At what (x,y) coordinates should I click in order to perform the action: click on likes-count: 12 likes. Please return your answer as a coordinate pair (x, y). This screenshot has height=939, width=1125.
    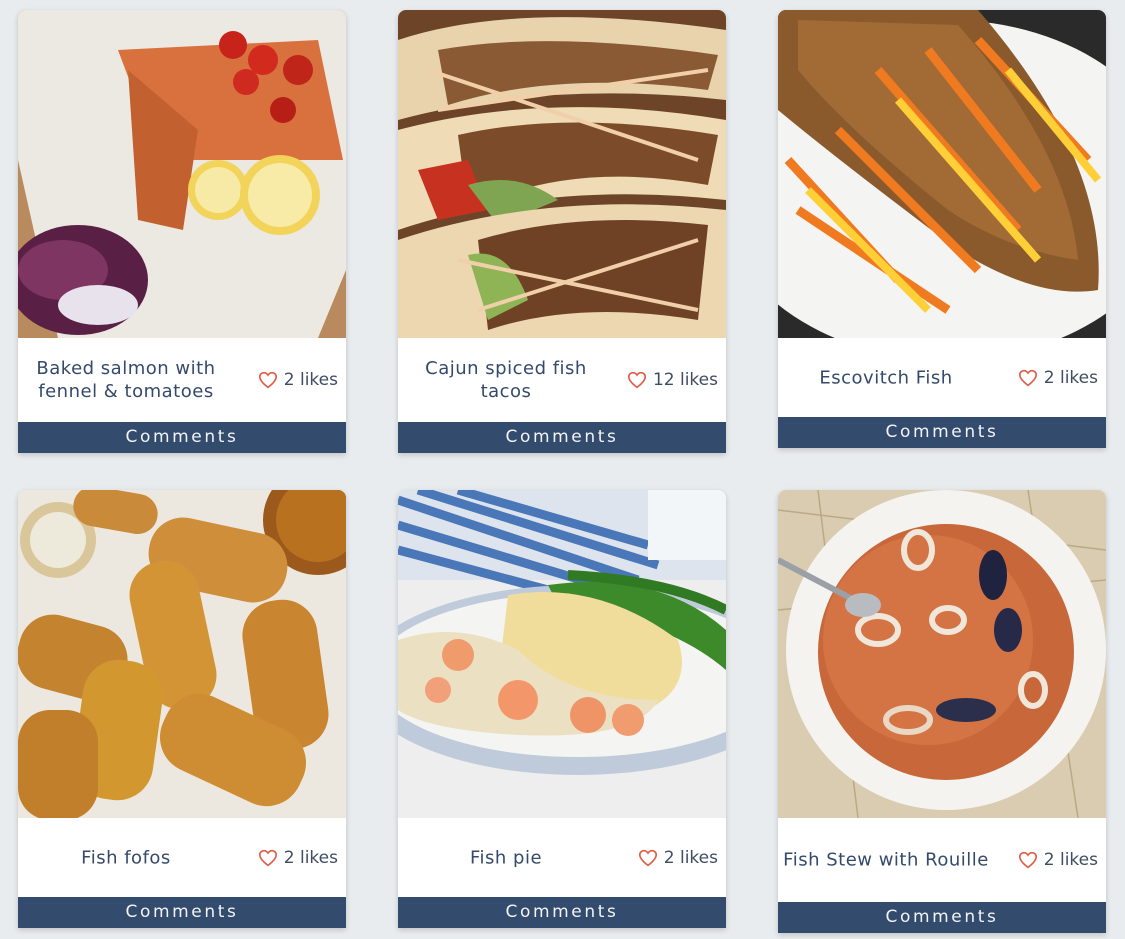
    Looking at the image, I should click on (685, 380).